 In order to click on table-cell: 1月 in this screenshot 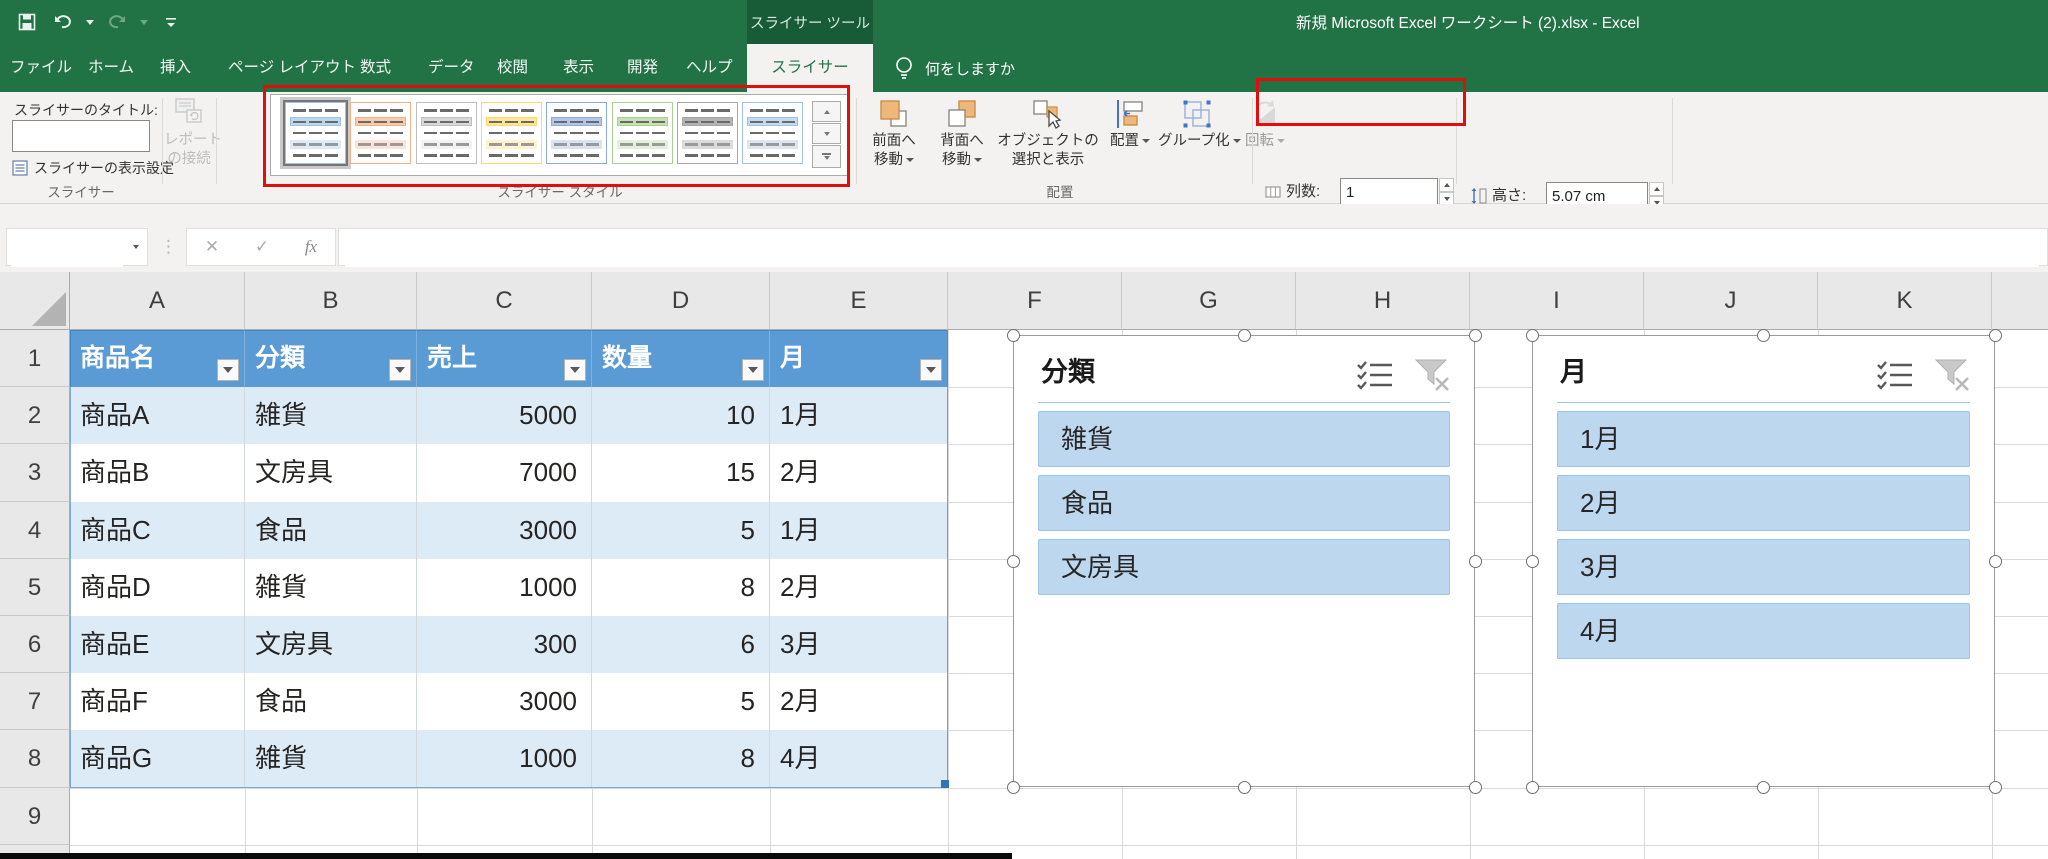, I will do `click(859, 530)`.